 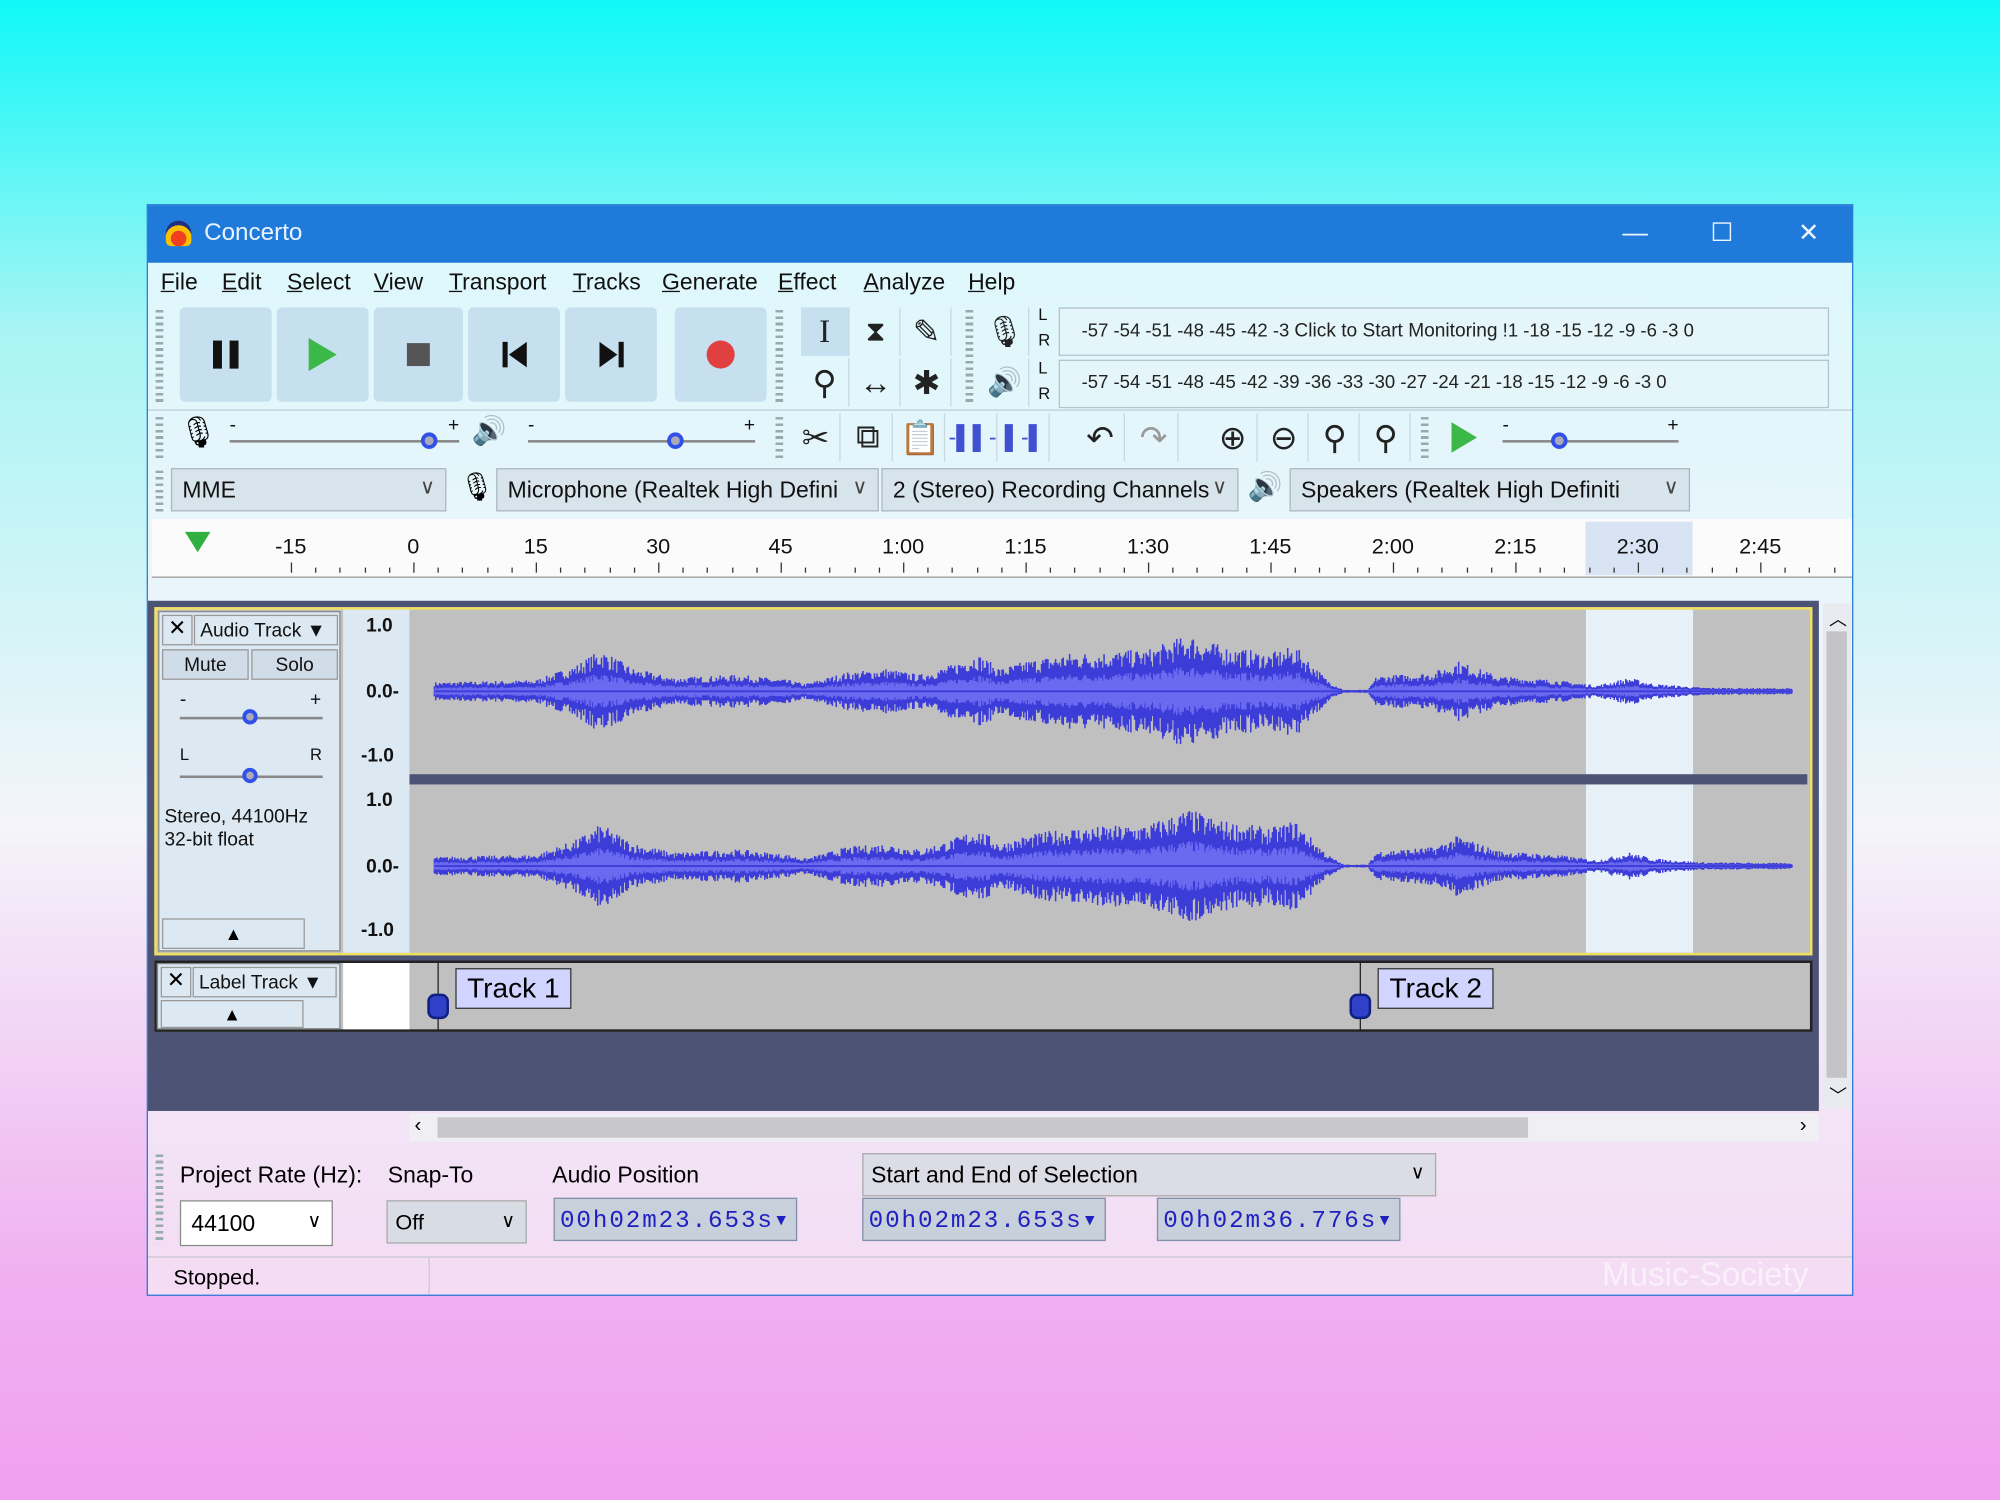 I want to click on solo-button: Solo, so click(x=295, y=664).